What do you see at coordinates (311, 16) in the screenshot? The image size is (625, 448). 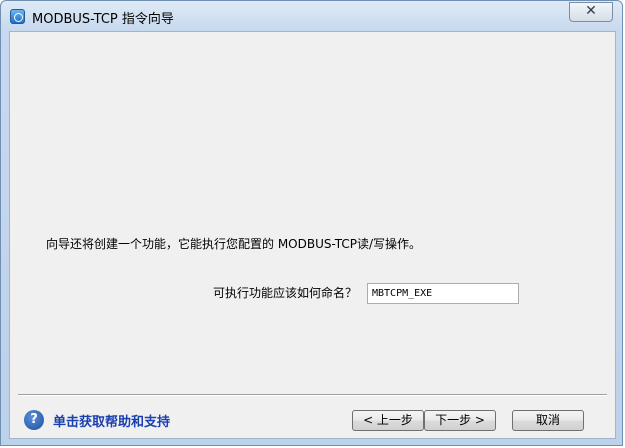 I see `title-bar: MODBUS-TCP 指令向导 ✕` at bounding box center [311, 16].